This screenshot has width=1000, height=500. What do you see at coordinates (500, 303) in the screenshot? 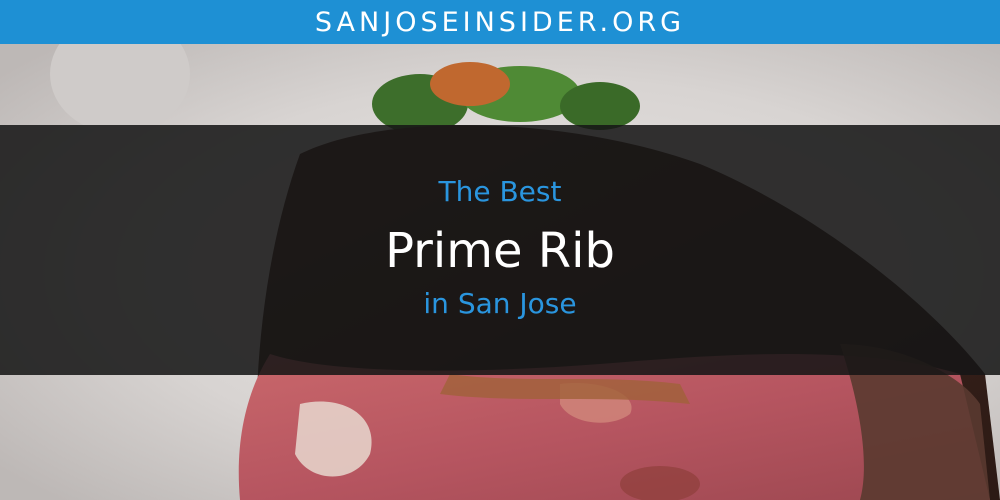
I see `title-location: in San Jose` at bounding box center [500, 303].